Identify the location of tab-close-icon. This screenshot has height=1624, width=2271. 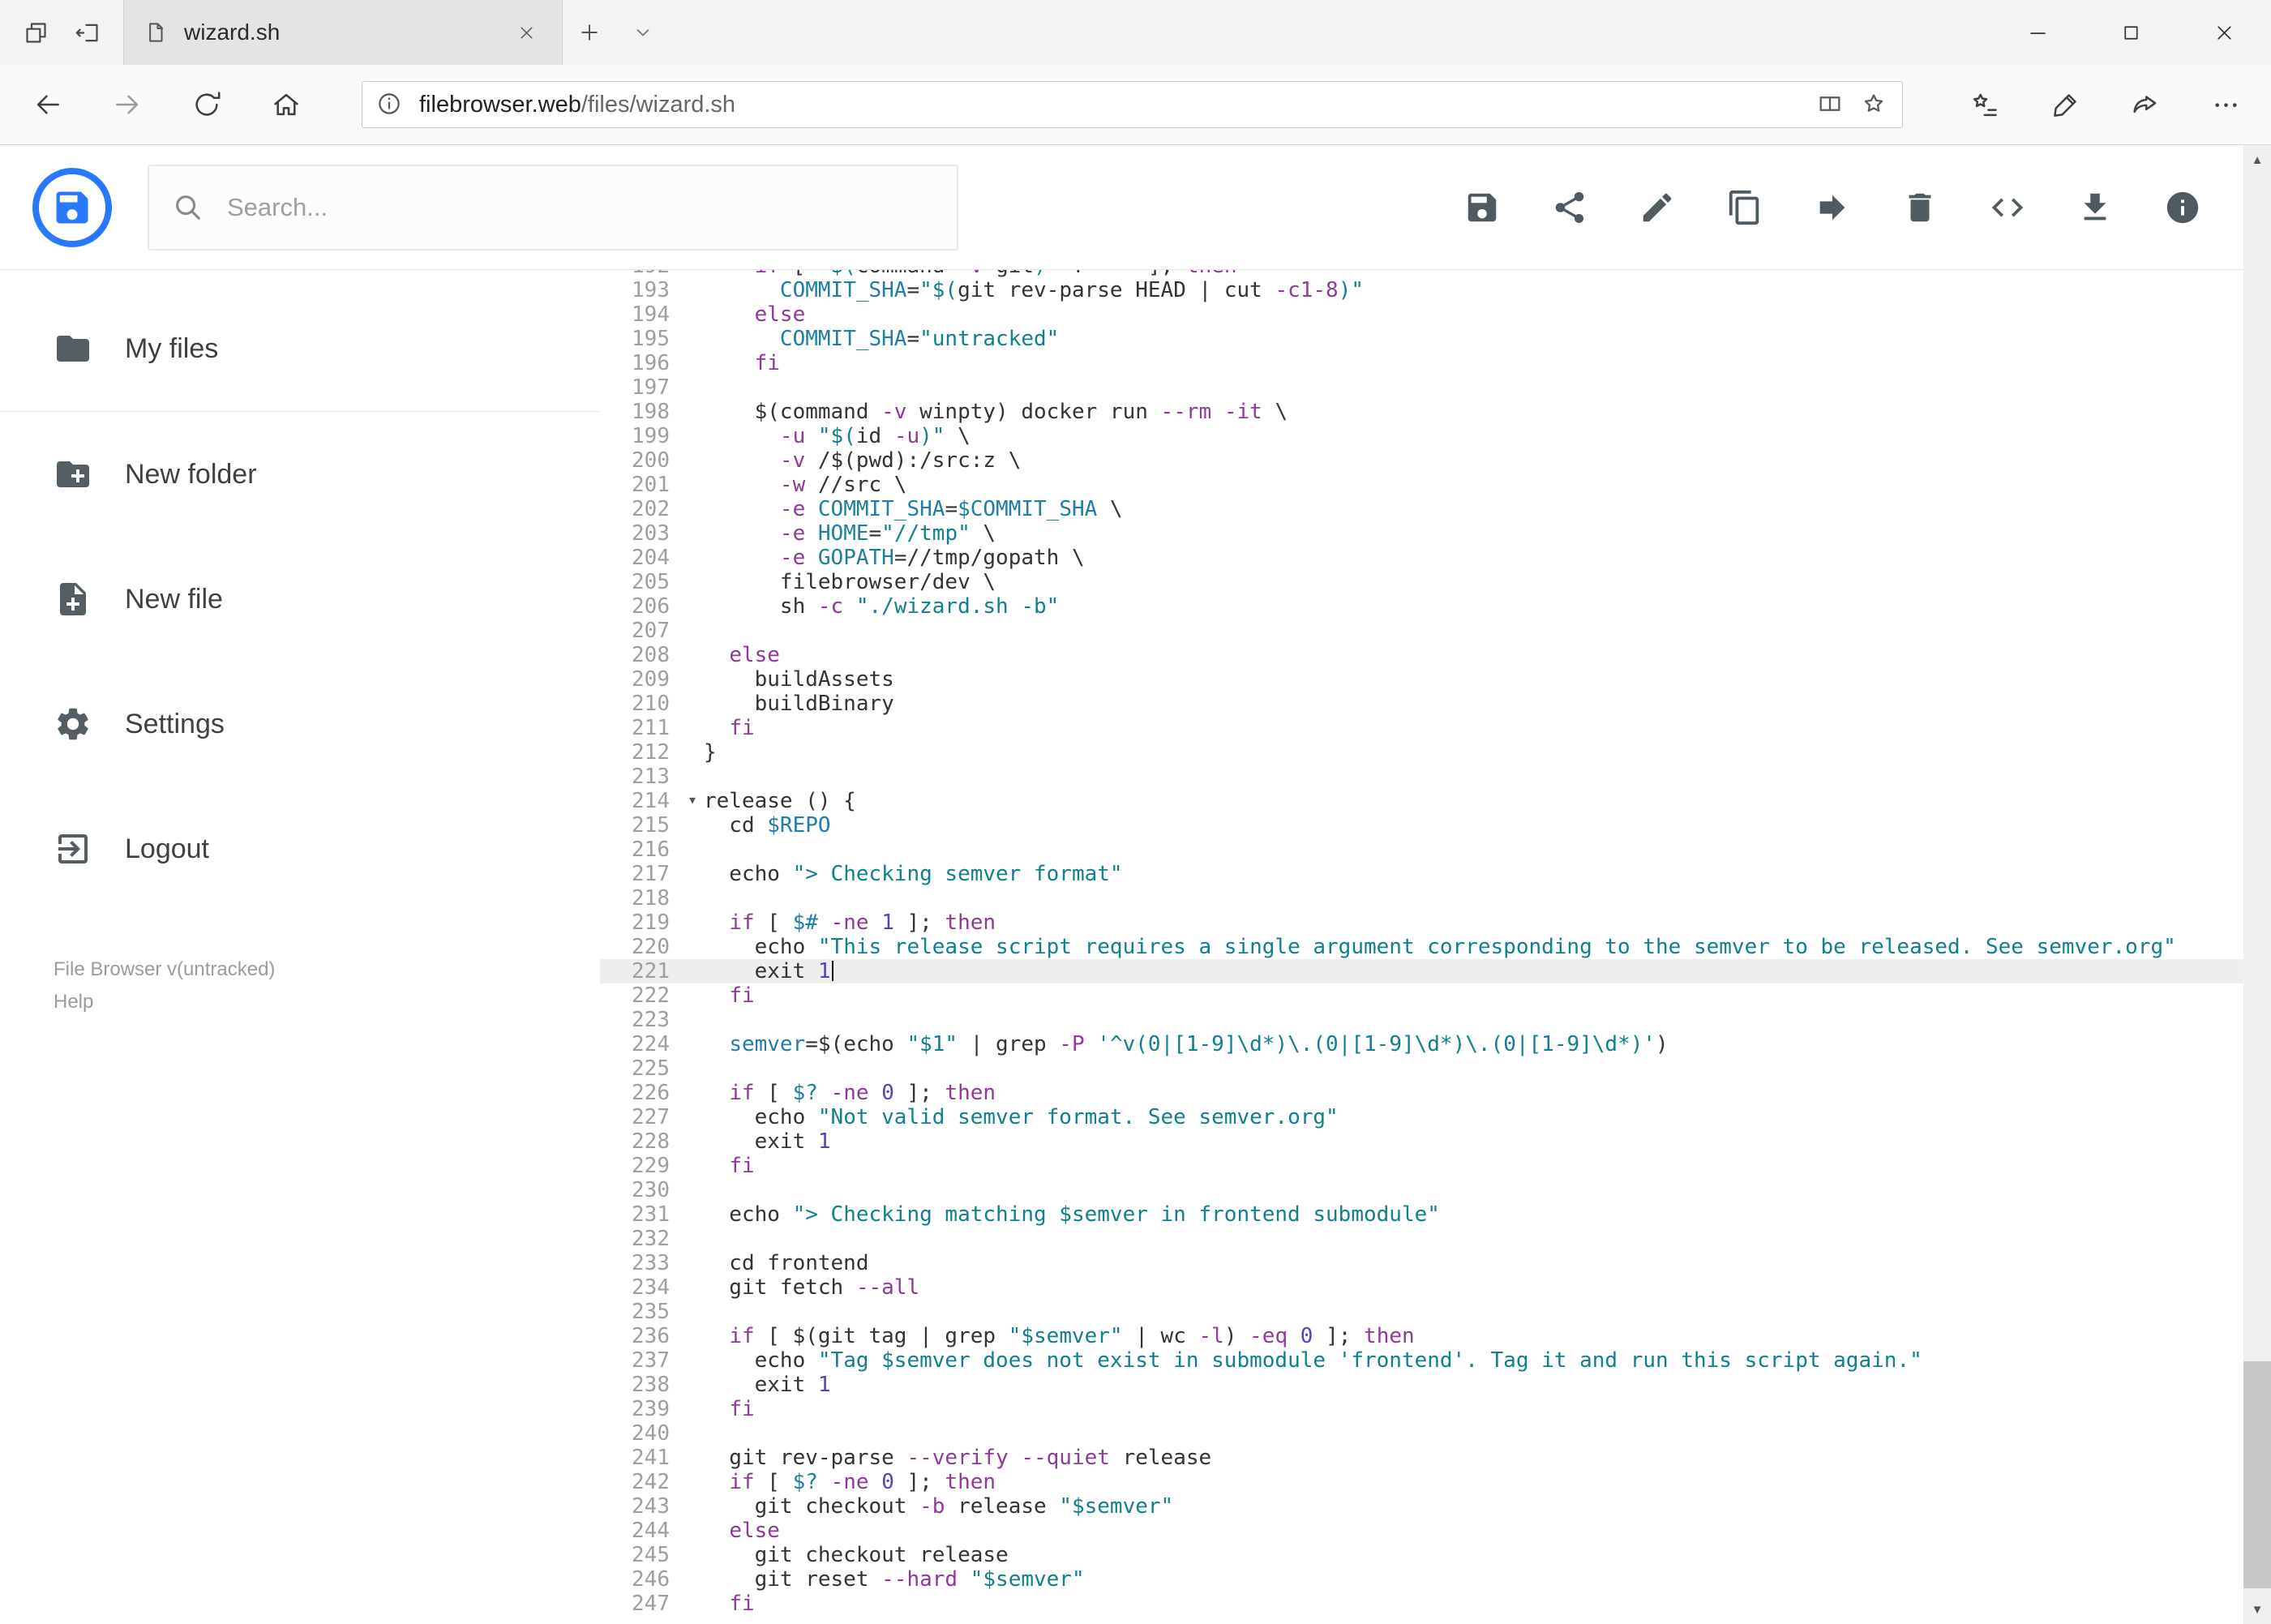
(526, 33).